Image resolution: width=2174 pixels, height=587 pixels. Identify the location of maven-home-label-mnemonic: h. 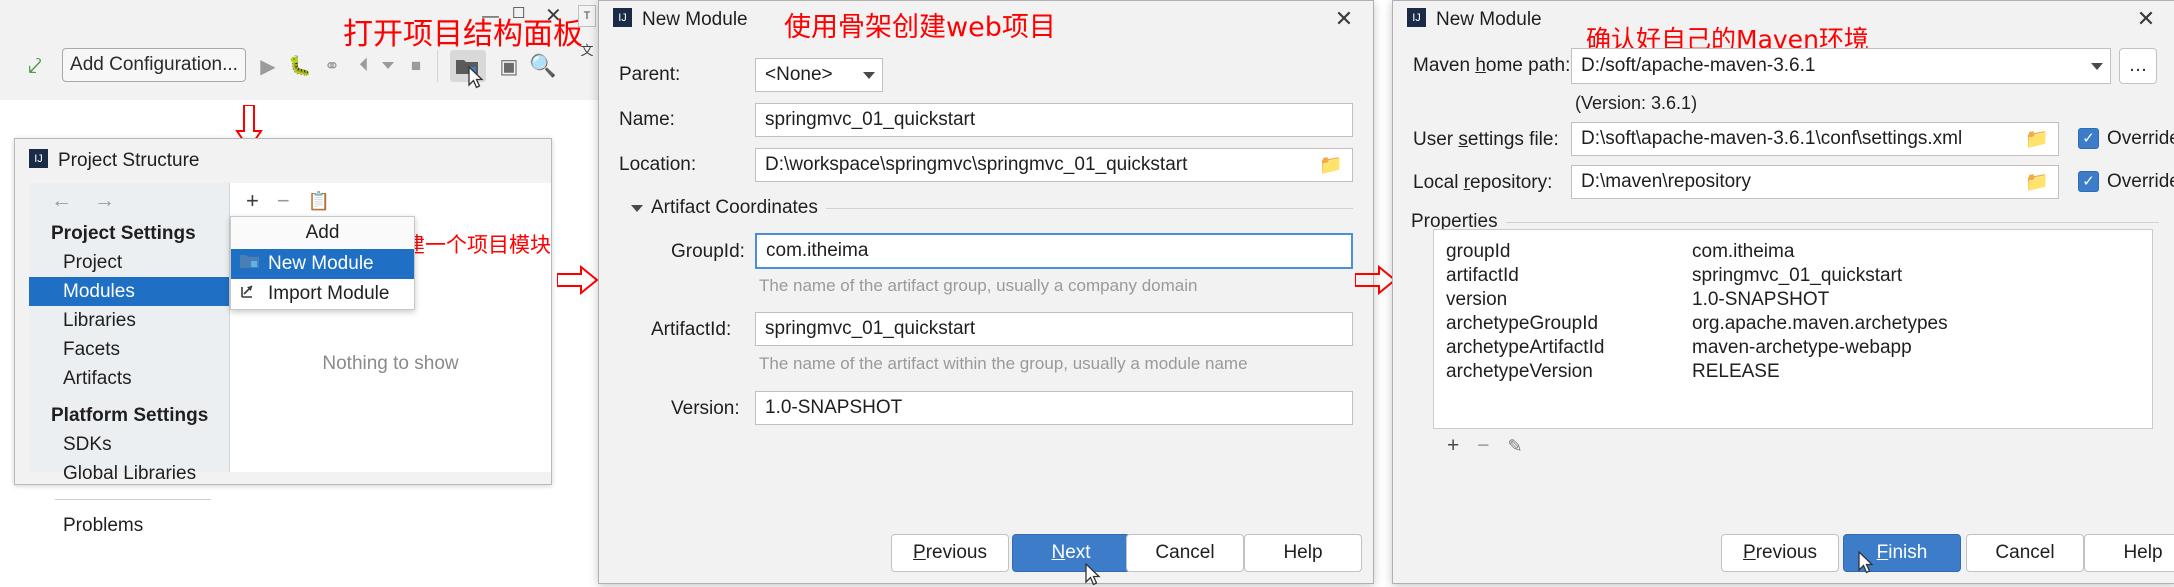
(1480, 65).